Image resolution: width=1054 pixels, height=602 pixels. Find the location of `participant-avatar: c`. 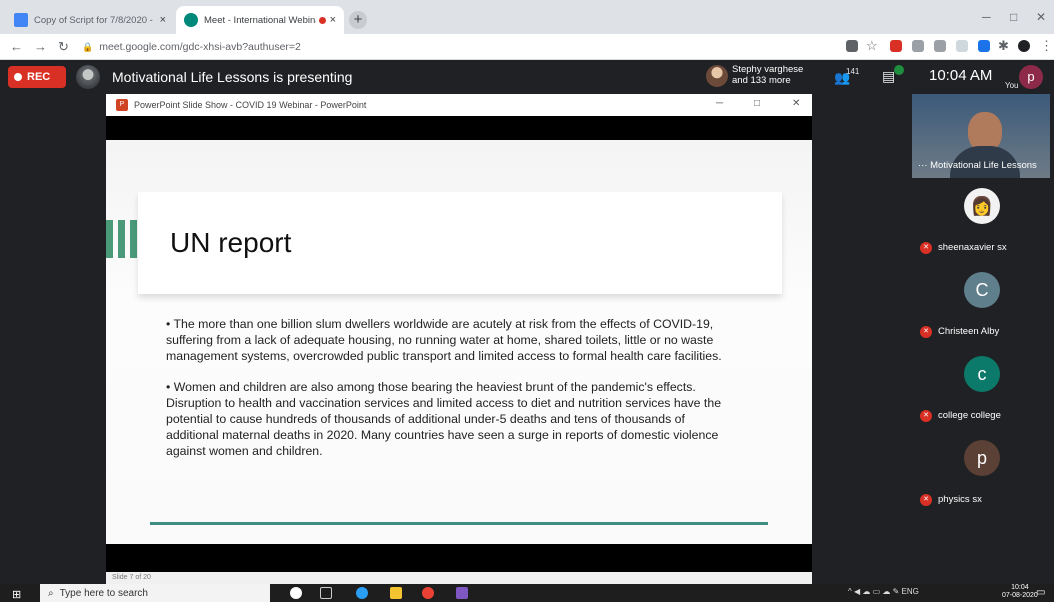

participant-avatar: c is located at coordinates (982, 374).